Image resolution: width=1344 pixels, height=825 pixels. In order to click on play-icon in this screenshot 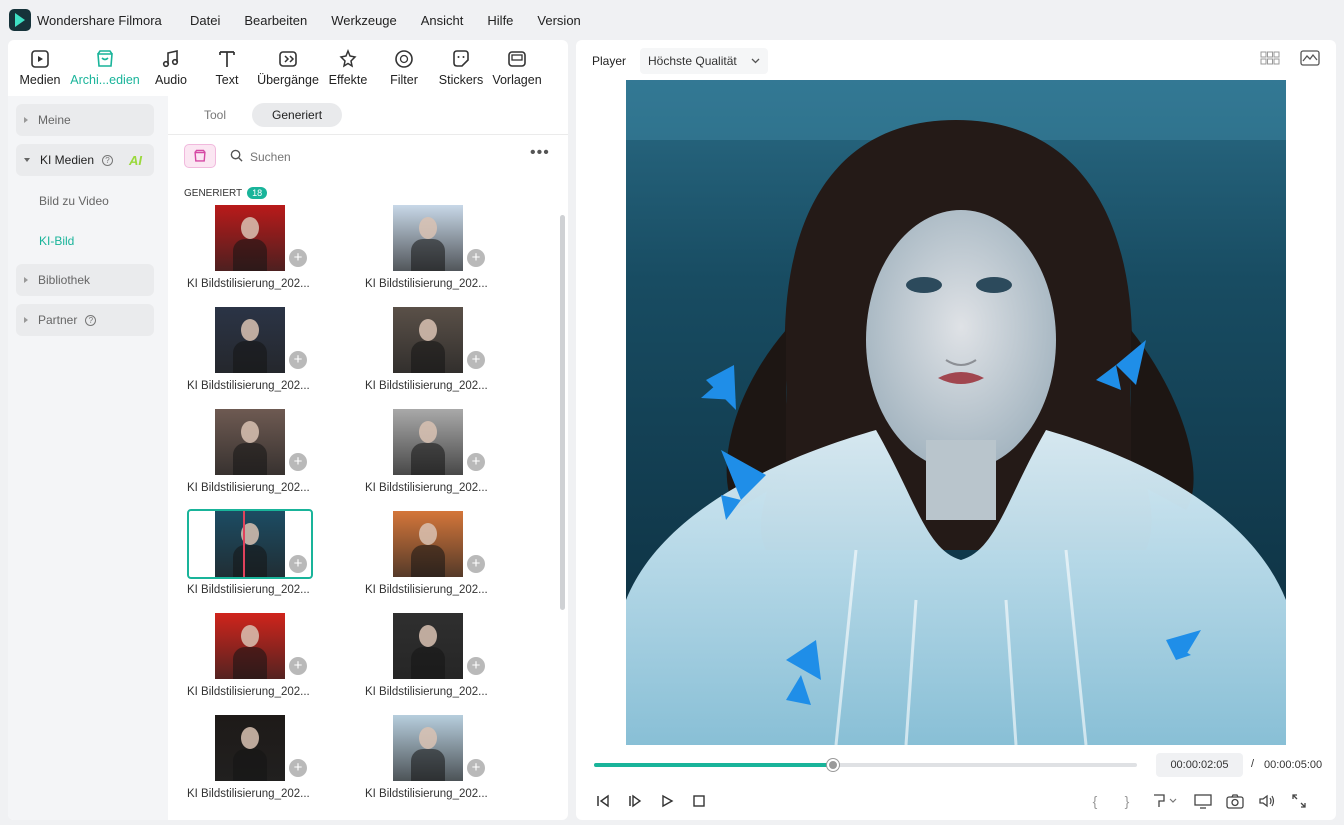, I will do `click(667, 801)`.